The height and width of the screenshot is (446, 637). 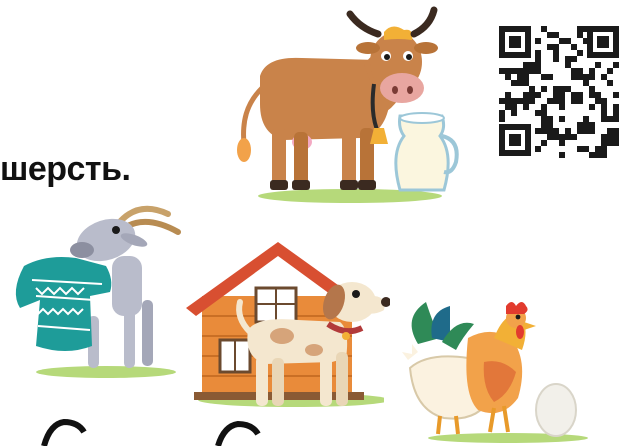 What do you see at coordinates (65, 169) in the screenshot?
I see `caption-fragment: шерсть.` at bounding box center [65, 169].